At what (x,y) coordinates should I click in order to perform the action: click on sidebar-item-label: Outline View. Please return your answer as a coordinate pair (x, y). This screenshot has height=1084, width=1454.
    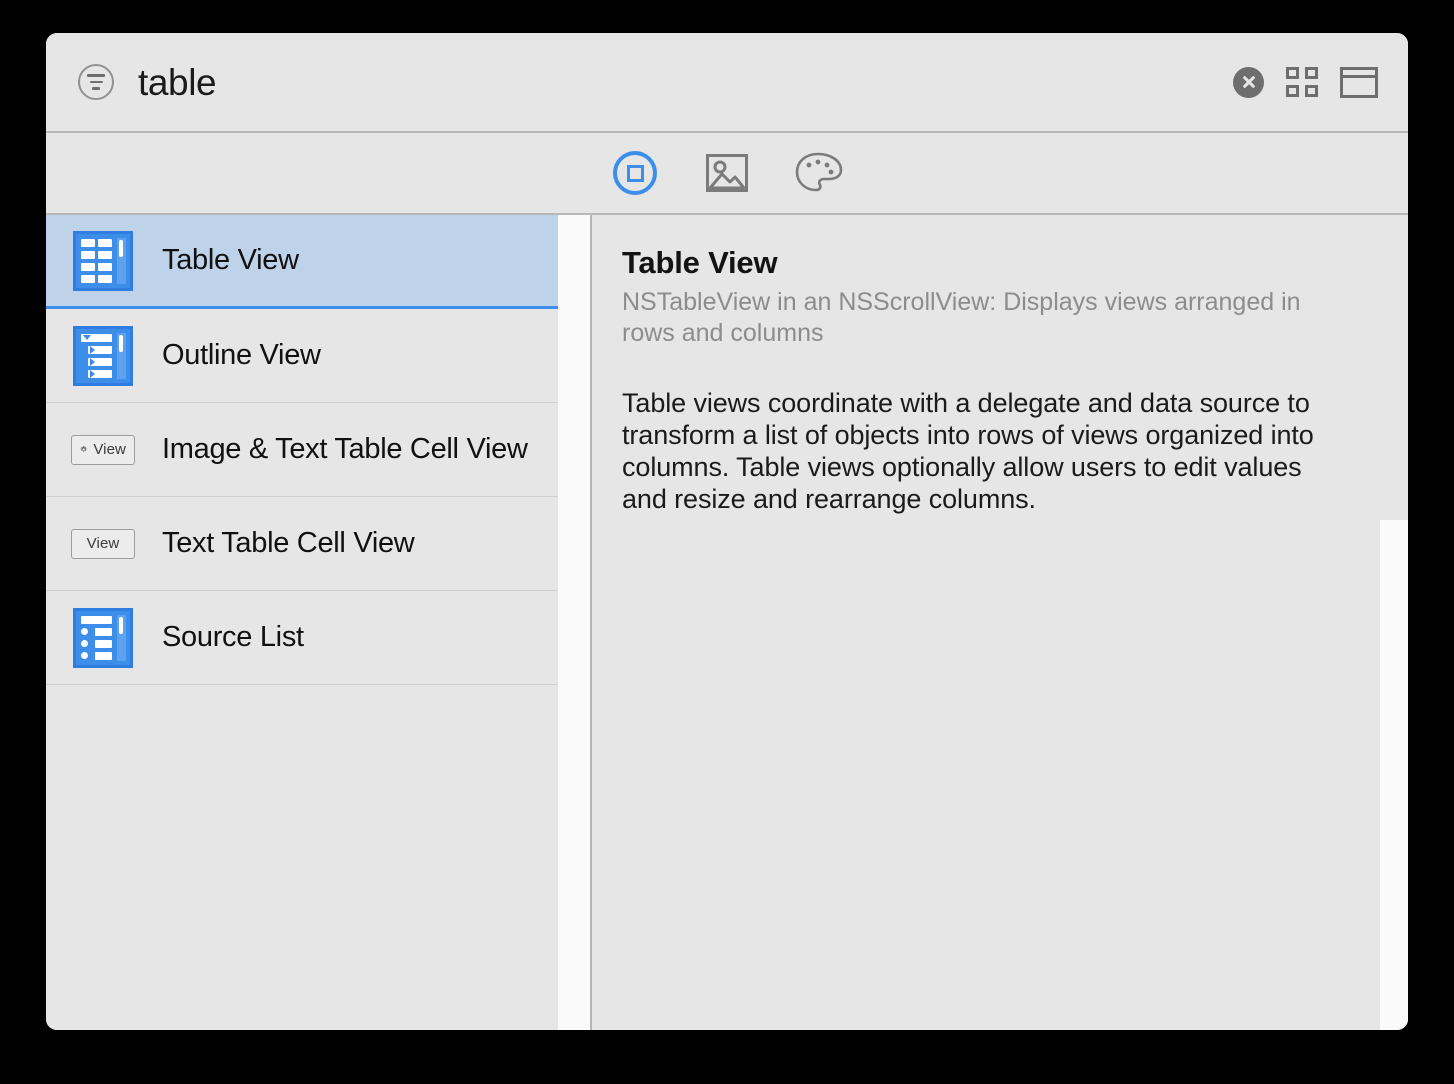
    Looking at the image, I should click on (241, 355).